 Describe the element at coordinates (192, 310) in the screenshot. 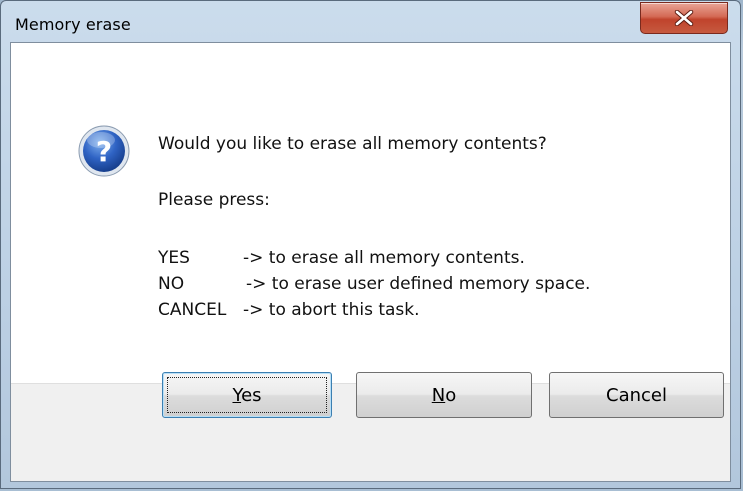

I see `option-key-cancel: CANCEL` at that location.